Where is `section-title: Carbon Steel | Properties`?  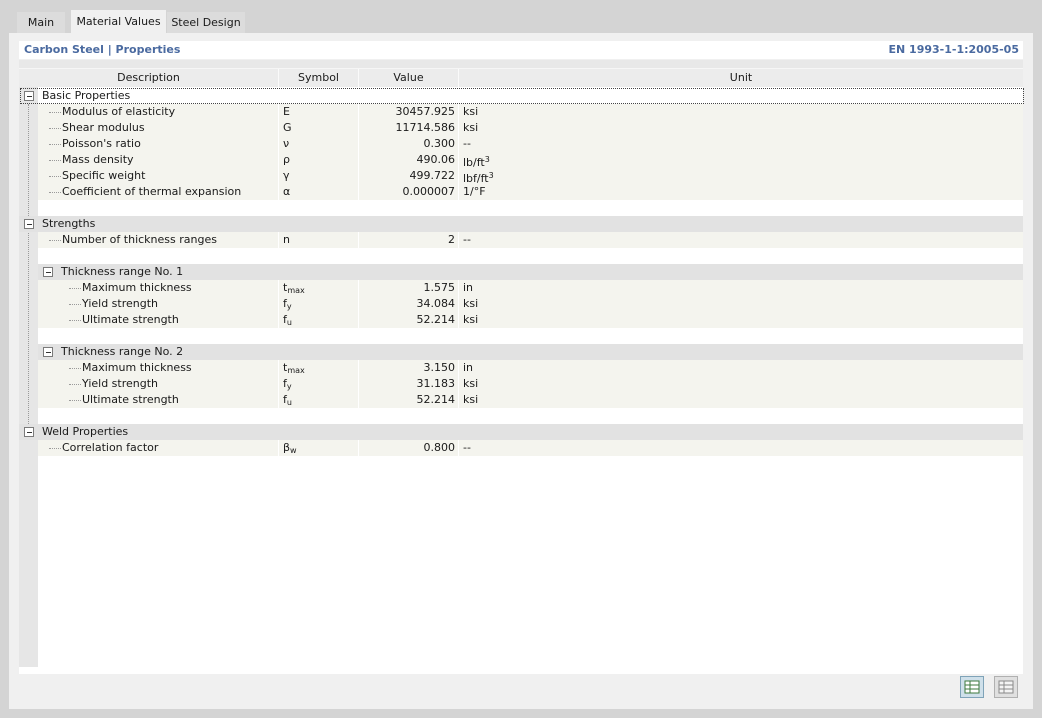 section-title: Carbon Steel | Properties is located at coordinates (102, 49).